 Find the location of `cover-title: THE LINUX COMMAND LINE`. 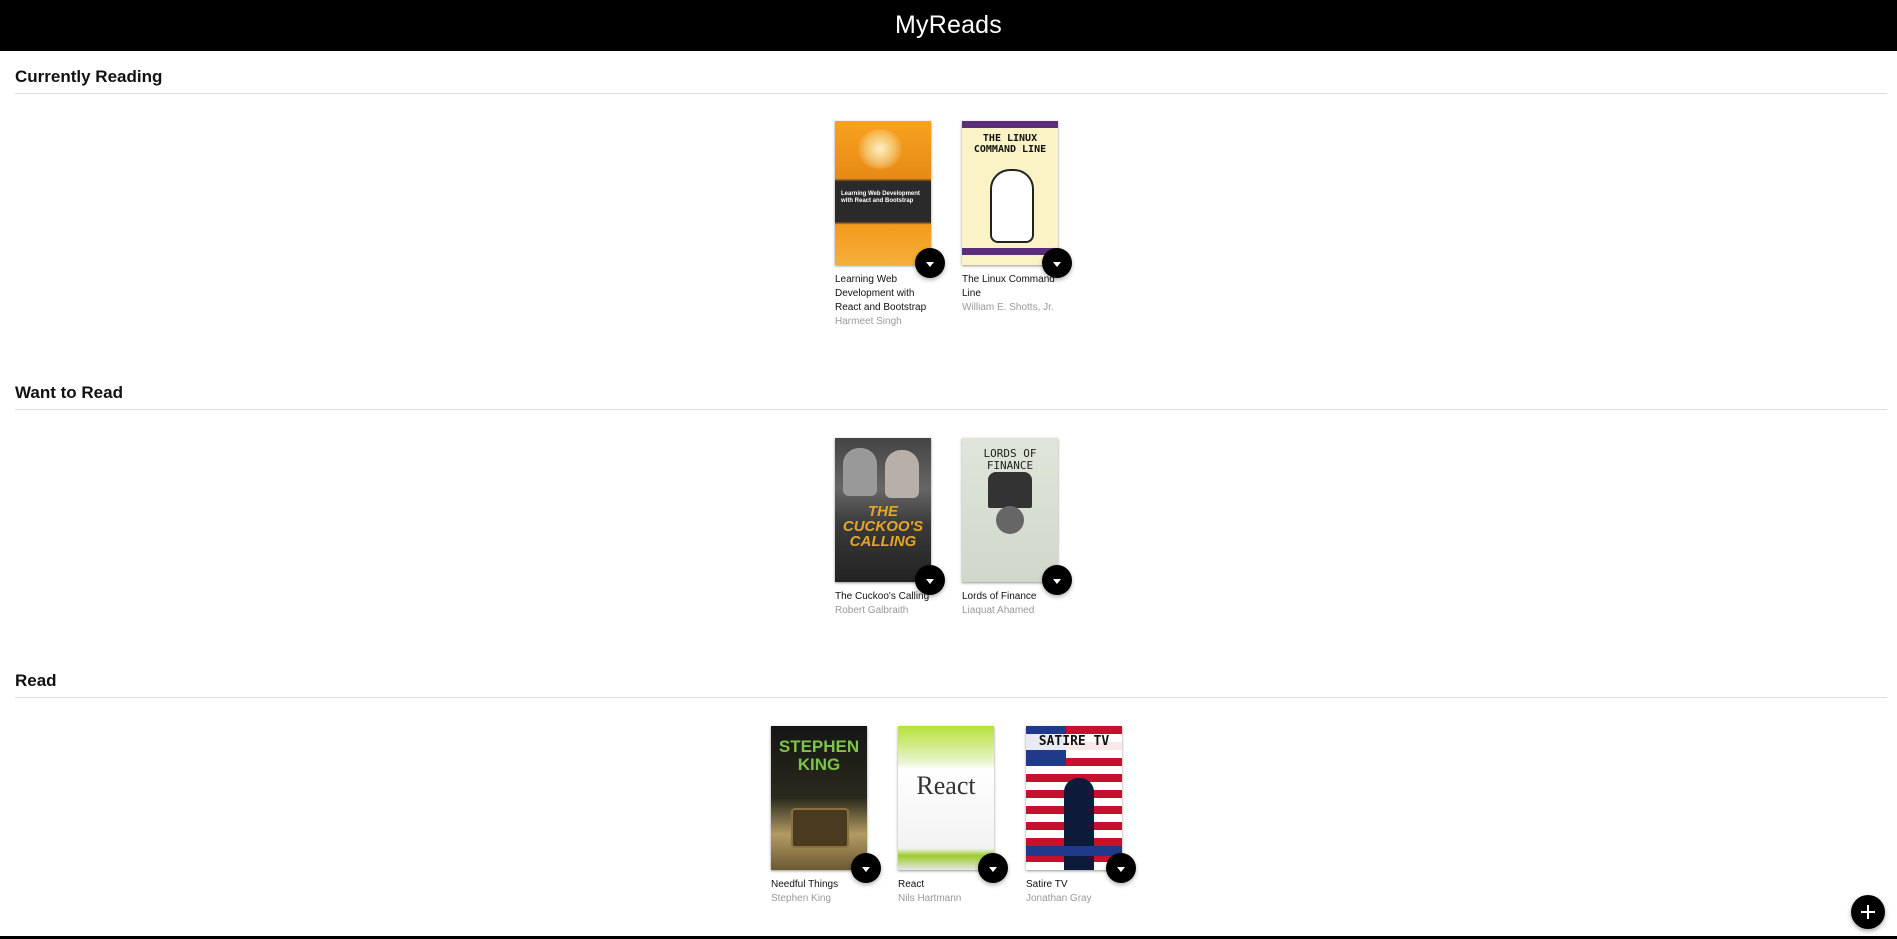

cover-title: THE LINUX COMMAND LINE is located at coordinates (1010, 144).